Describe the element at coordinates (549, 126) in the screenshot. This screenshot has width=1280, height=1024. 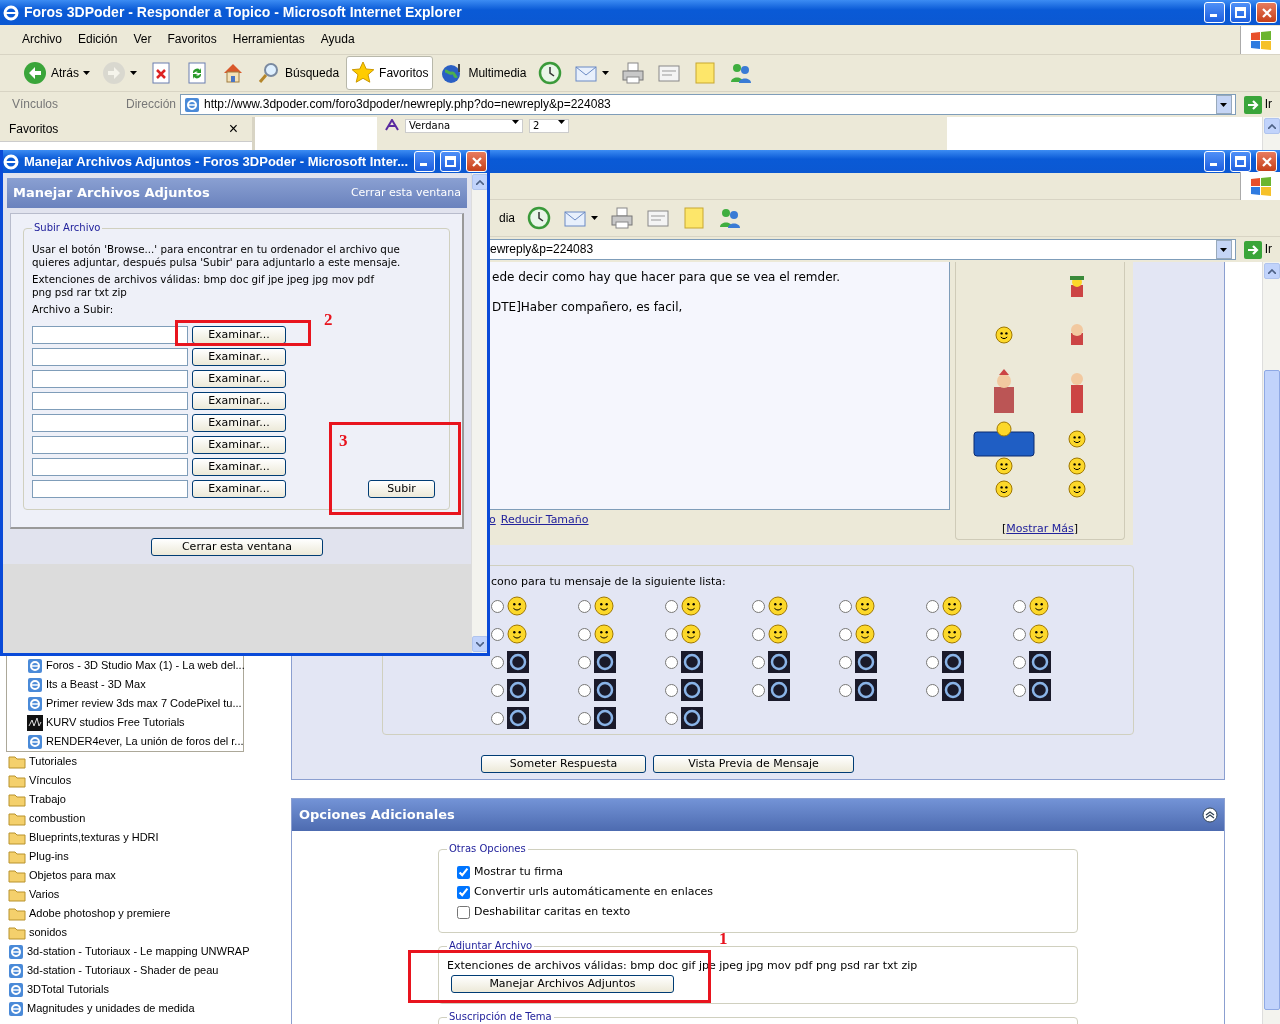
I see `size-select: 2` at that location.